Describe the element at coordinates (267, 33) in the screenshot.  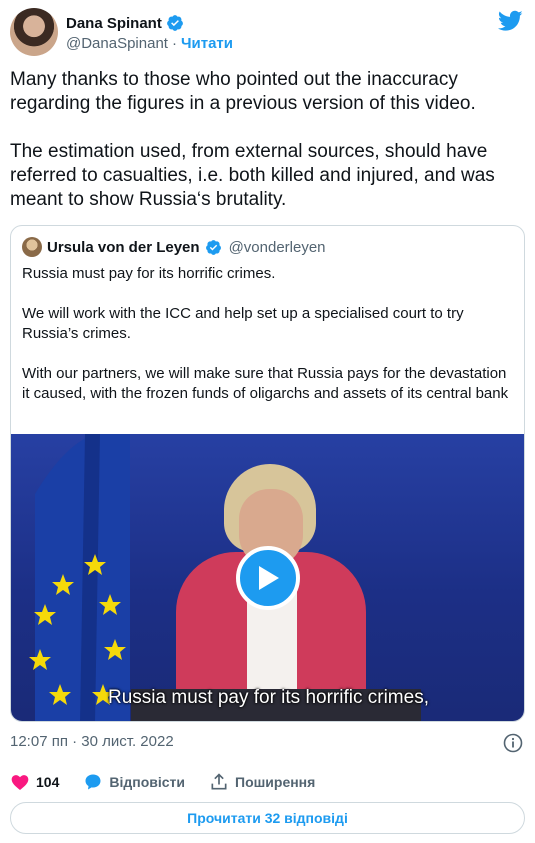
I see `tweet-header: Dana Spinant @DanaSpinant · Читати` at that location.